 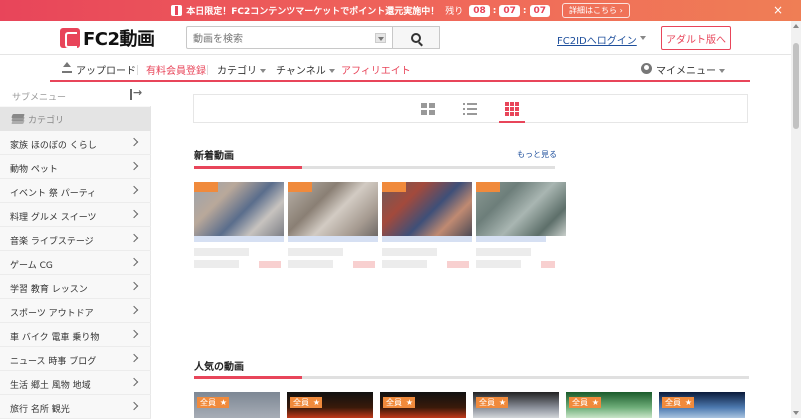 What do you see at coordinates (301, 71) in the screenshot?
I see `nav-channel-label: チャンネル` at bounding box center [301, 71].